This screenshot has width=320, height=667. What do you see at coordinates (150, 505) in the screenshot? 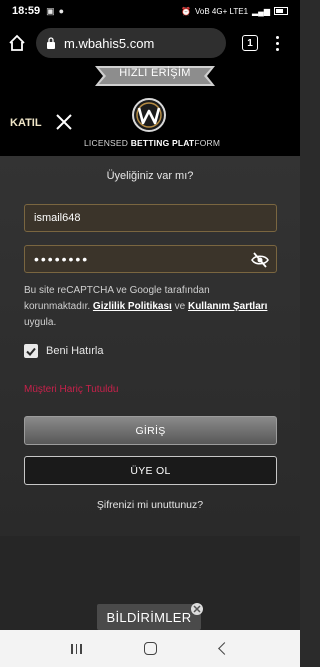
I see `forgot-password-link: Şifrenizi mi unuttunuz?` at bounding box center [150, 505].